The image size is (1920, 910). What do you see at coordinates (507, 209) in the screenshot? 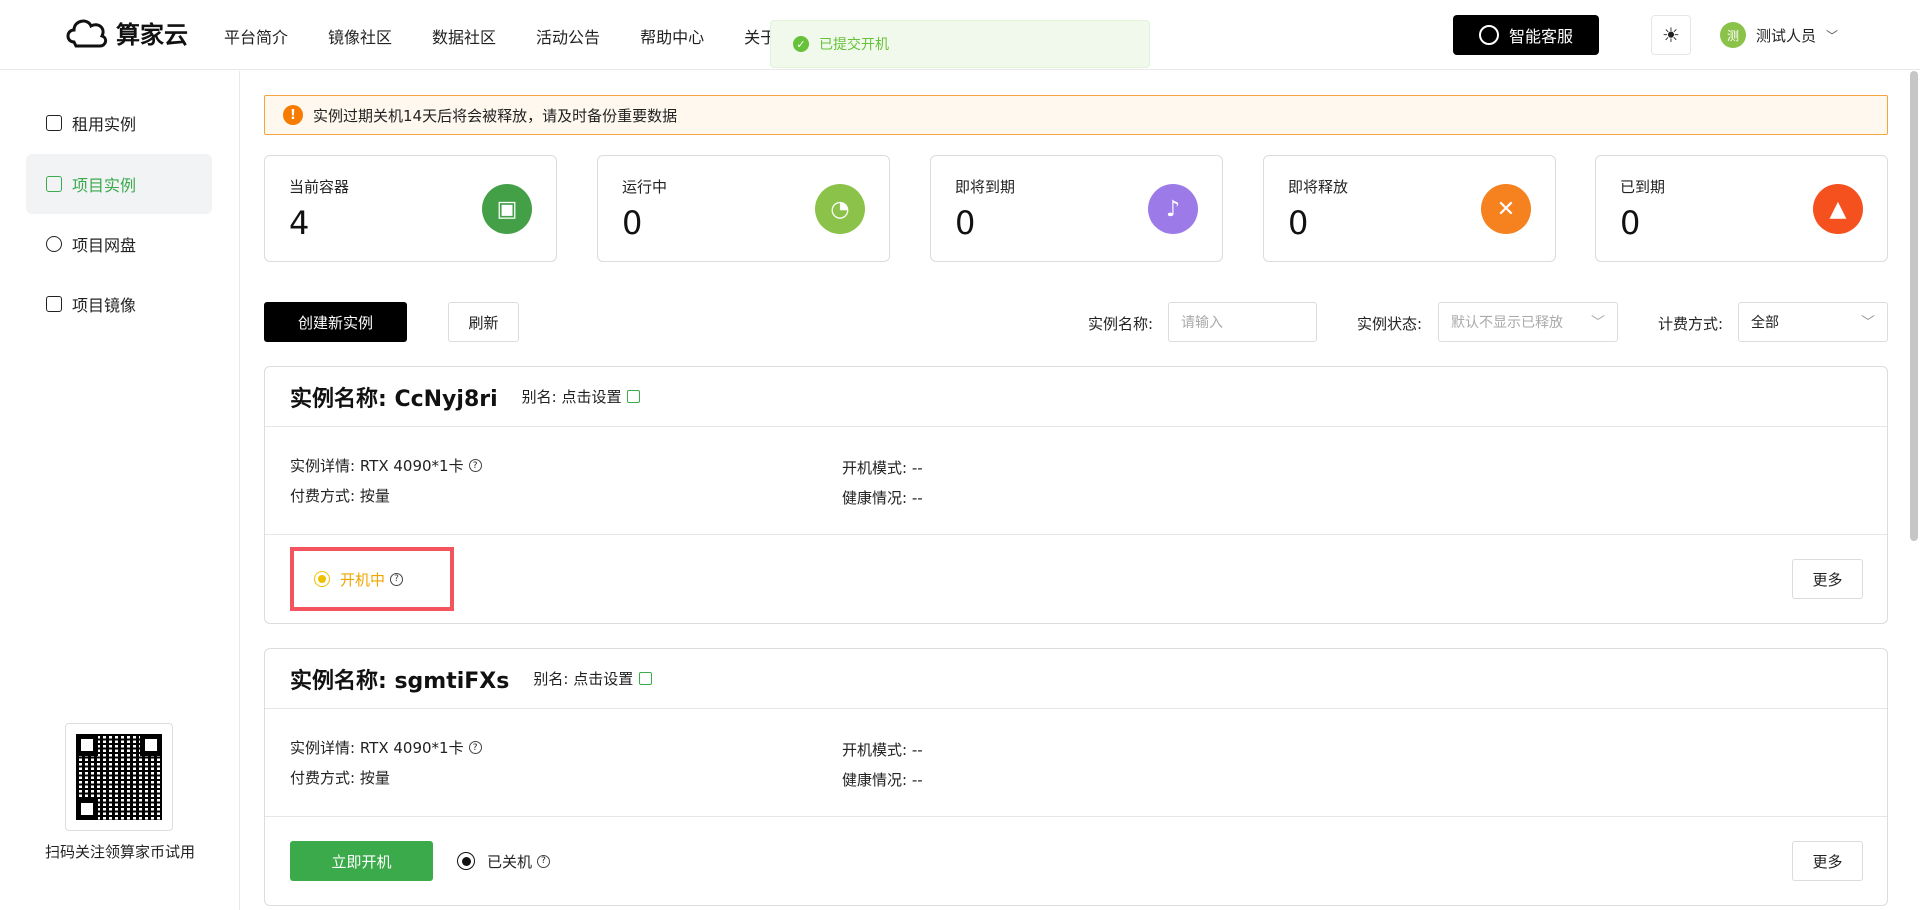
I see `container-icon: ▣` at bounding box center [507, 209].